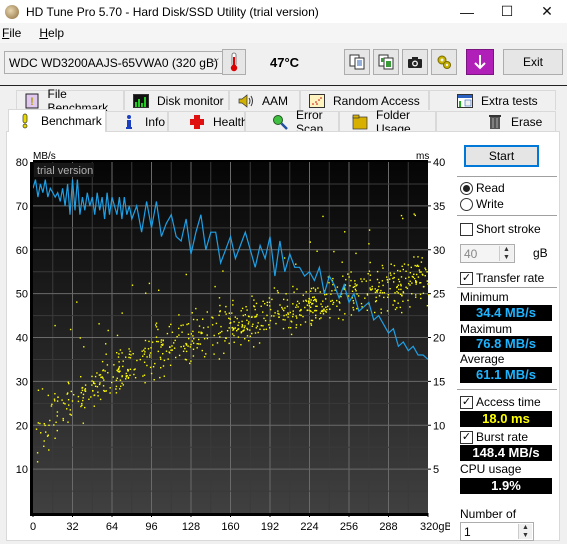 The image size is (567, 544). Describe the element at coordinates (234, 62) in the screenshot. I see `temperature-button` at that location.